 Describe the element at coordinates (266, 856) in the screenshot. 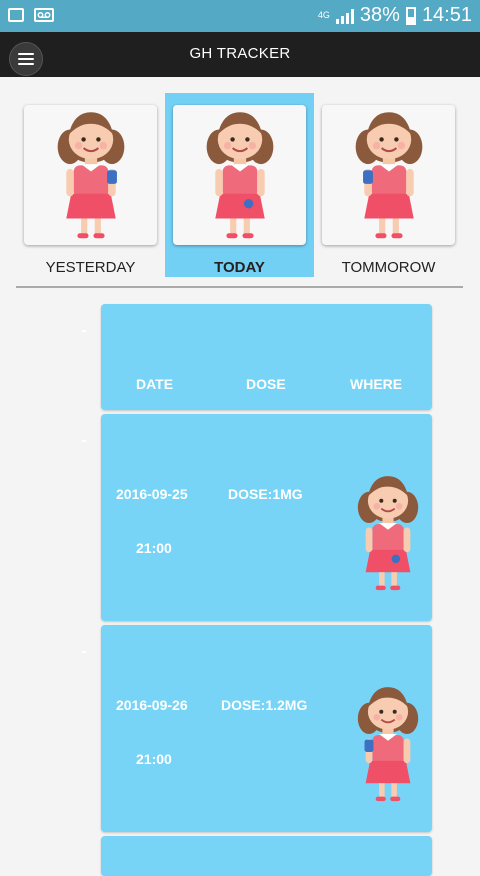

I see `table-row` at that location.